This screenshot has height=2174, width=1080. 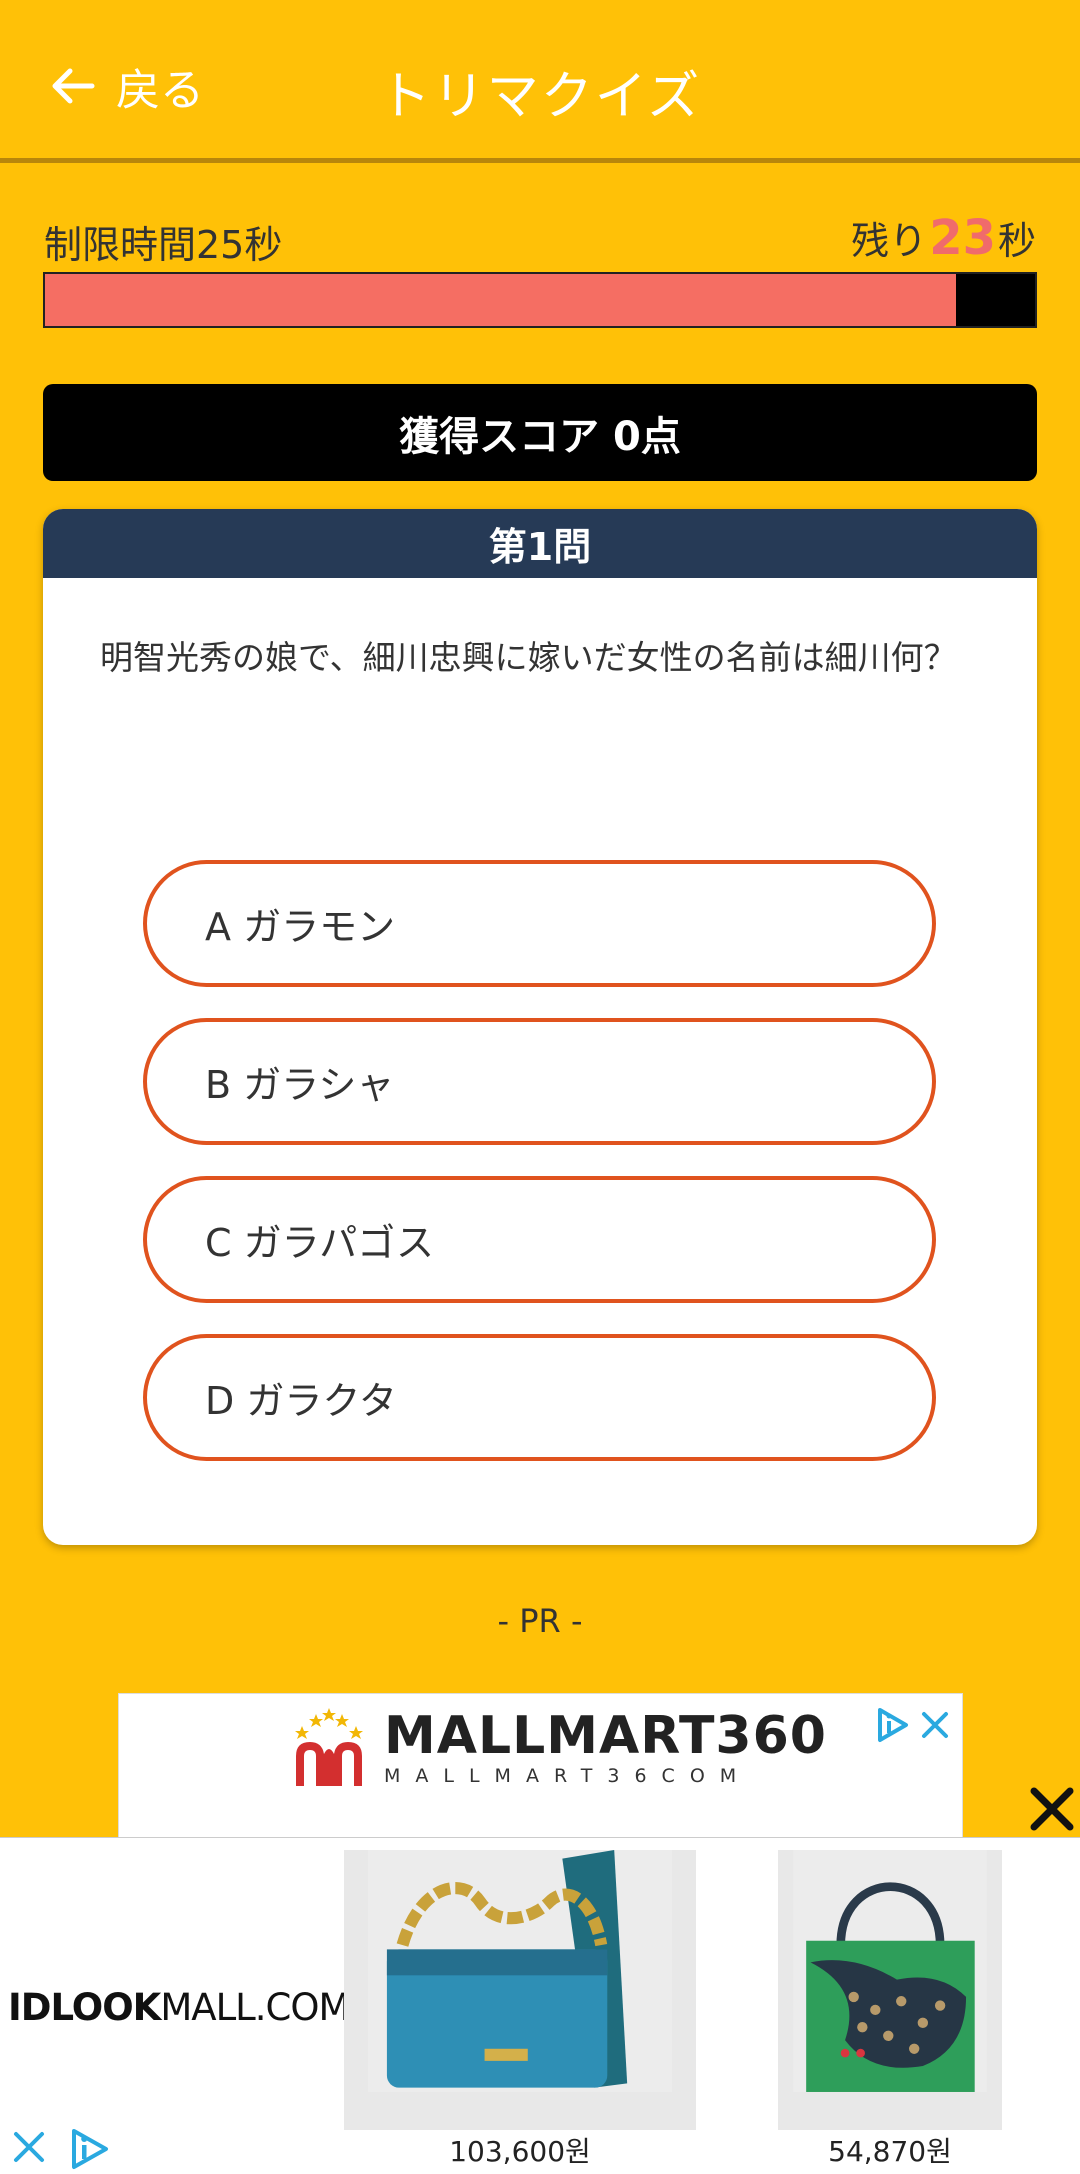 I want to click on mallmart-logo: MALLMART360 MALLMART36COM, so click(x=555, y=1746).